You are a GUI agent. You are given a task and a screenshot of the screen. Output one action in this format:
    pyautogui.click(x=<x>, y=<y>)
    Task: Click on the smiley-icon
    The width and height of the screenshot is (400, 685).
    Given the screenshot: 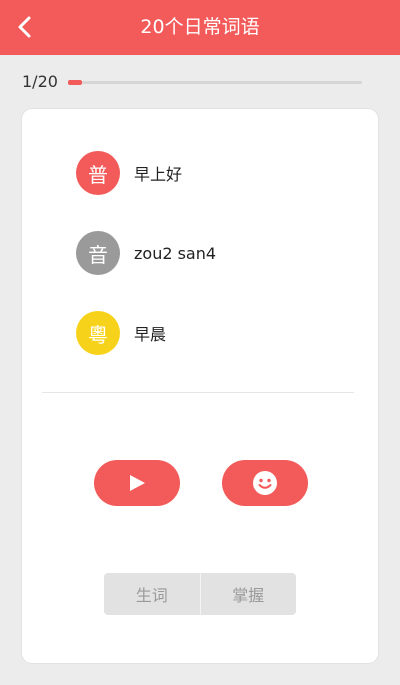 What is the action you would take?
    pyautogui.click(x=265, y=483)
    